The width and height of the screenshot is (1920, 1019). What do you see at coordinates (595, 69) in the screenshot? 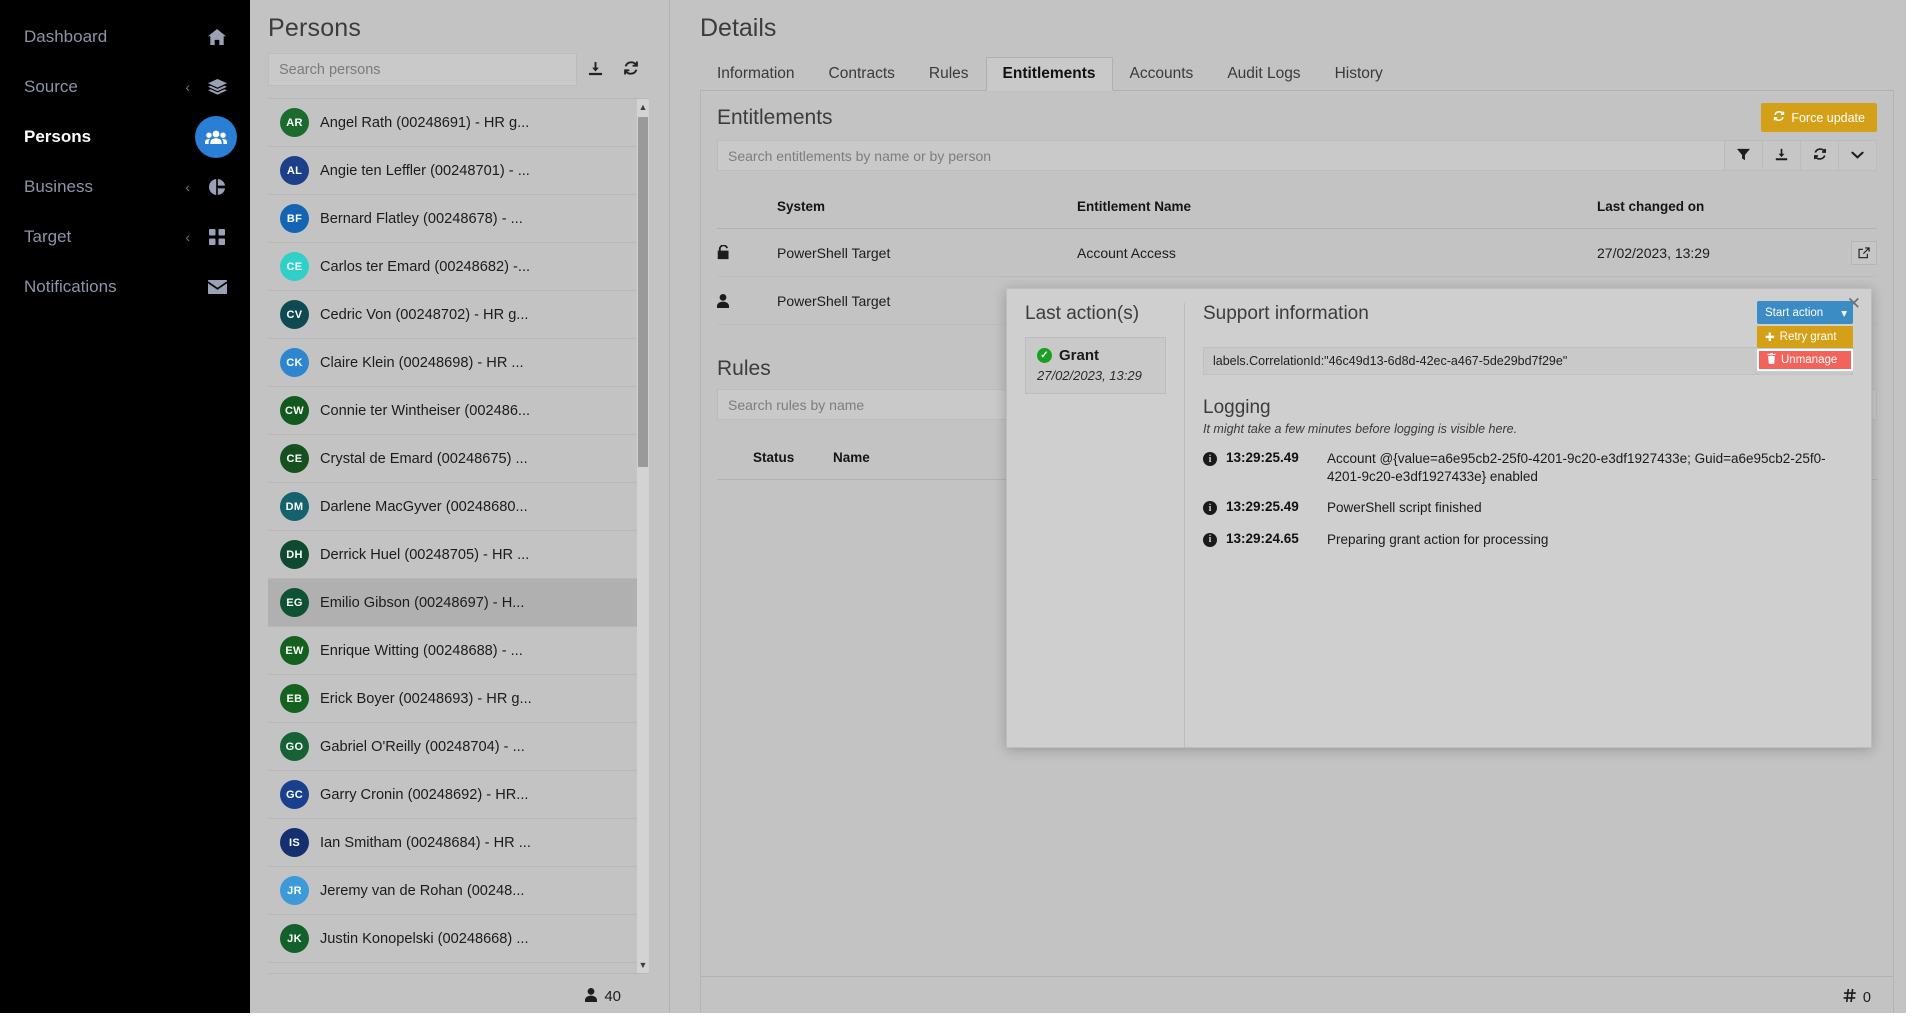
I see `persons-download-button` at bounding box center [595, 69].